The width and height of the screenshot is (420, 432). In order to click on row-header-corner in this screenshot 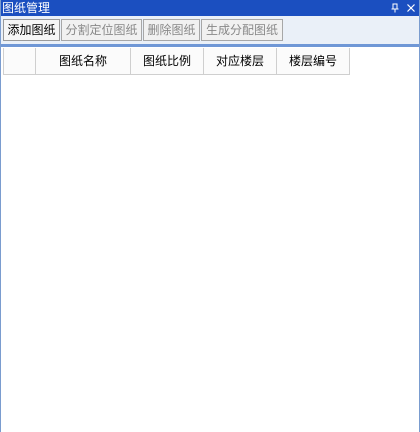, I will do `click(19, 61)`.